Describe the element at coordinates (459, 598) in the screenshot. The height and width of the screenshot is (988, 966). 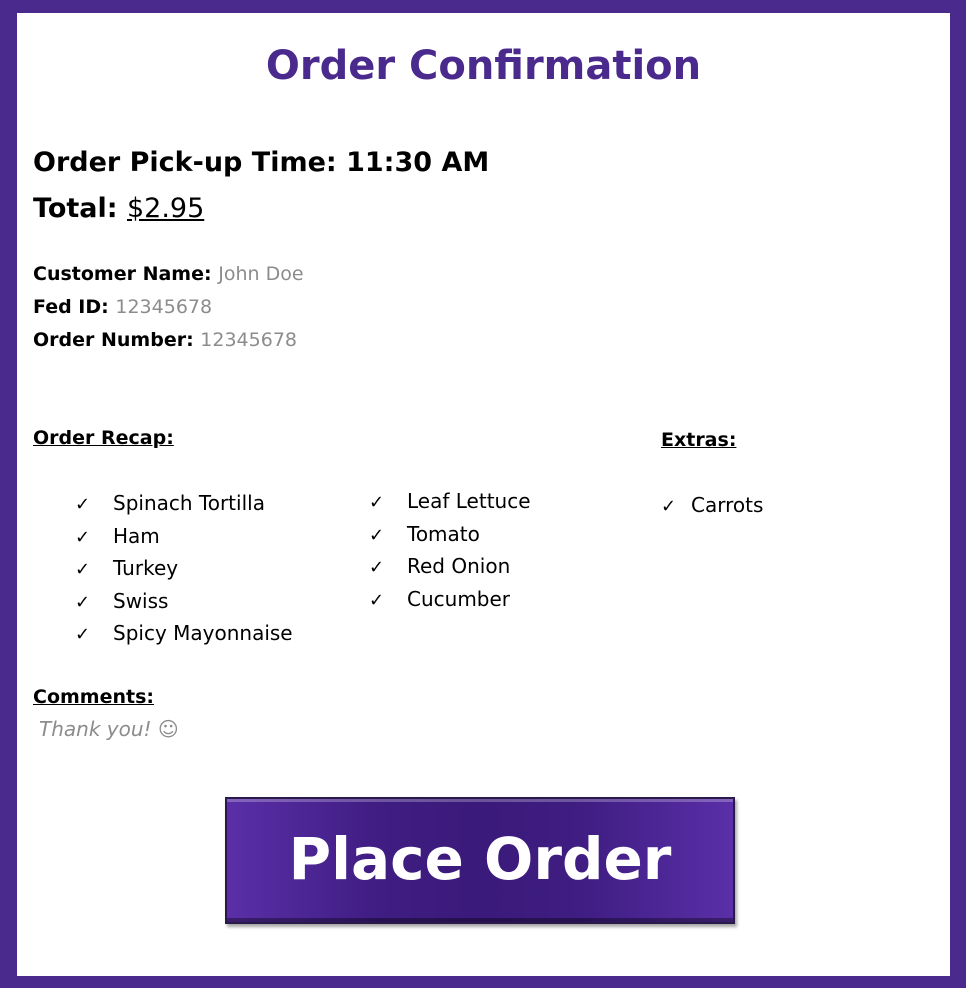
I see `list-item-label: Cucumber` at that location.